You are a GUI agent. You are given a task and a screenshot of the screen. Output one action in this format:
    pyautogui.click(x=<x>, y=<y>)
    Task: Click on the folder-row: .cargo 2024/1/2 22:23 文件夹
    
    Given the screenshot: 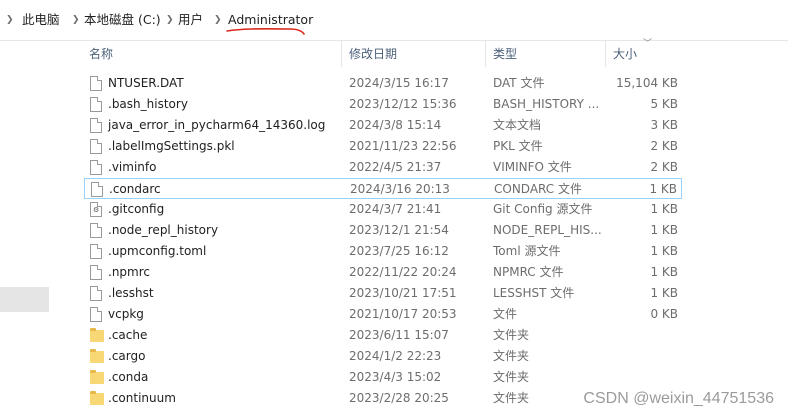 What is the action you would take?
    pyautogui.click(x=383, y=356)
    